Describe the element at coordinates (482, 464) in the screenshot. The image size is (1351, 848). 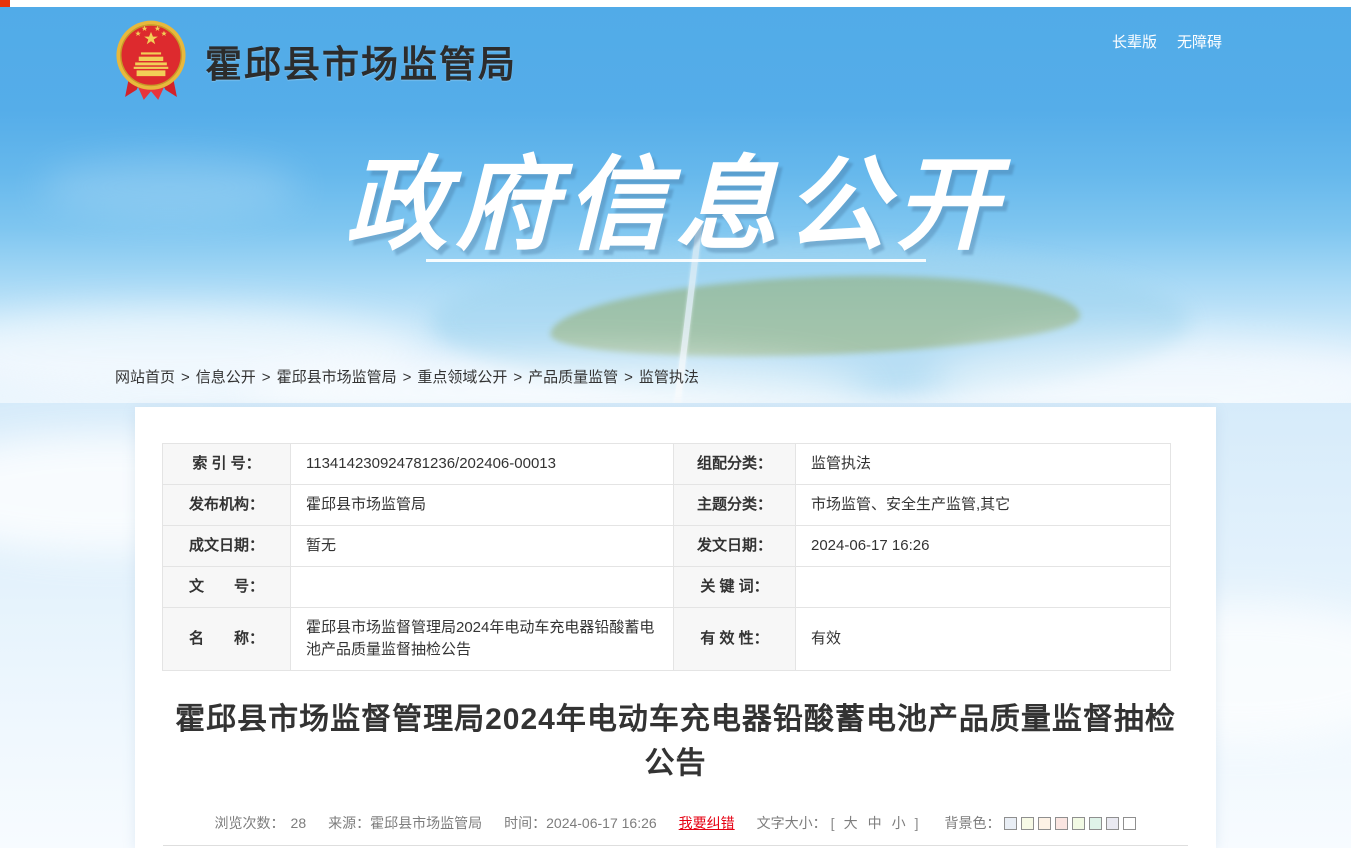
I see `index-number-value: 113414230924781236/202406-00013` at that location.